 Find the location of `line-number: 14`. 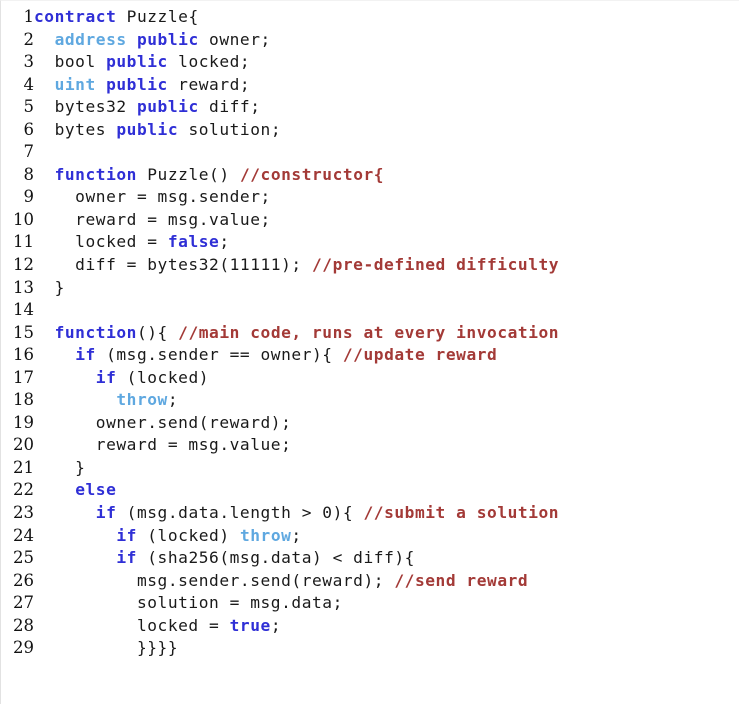

line-number: 14 is located at coordinates (23, 310).